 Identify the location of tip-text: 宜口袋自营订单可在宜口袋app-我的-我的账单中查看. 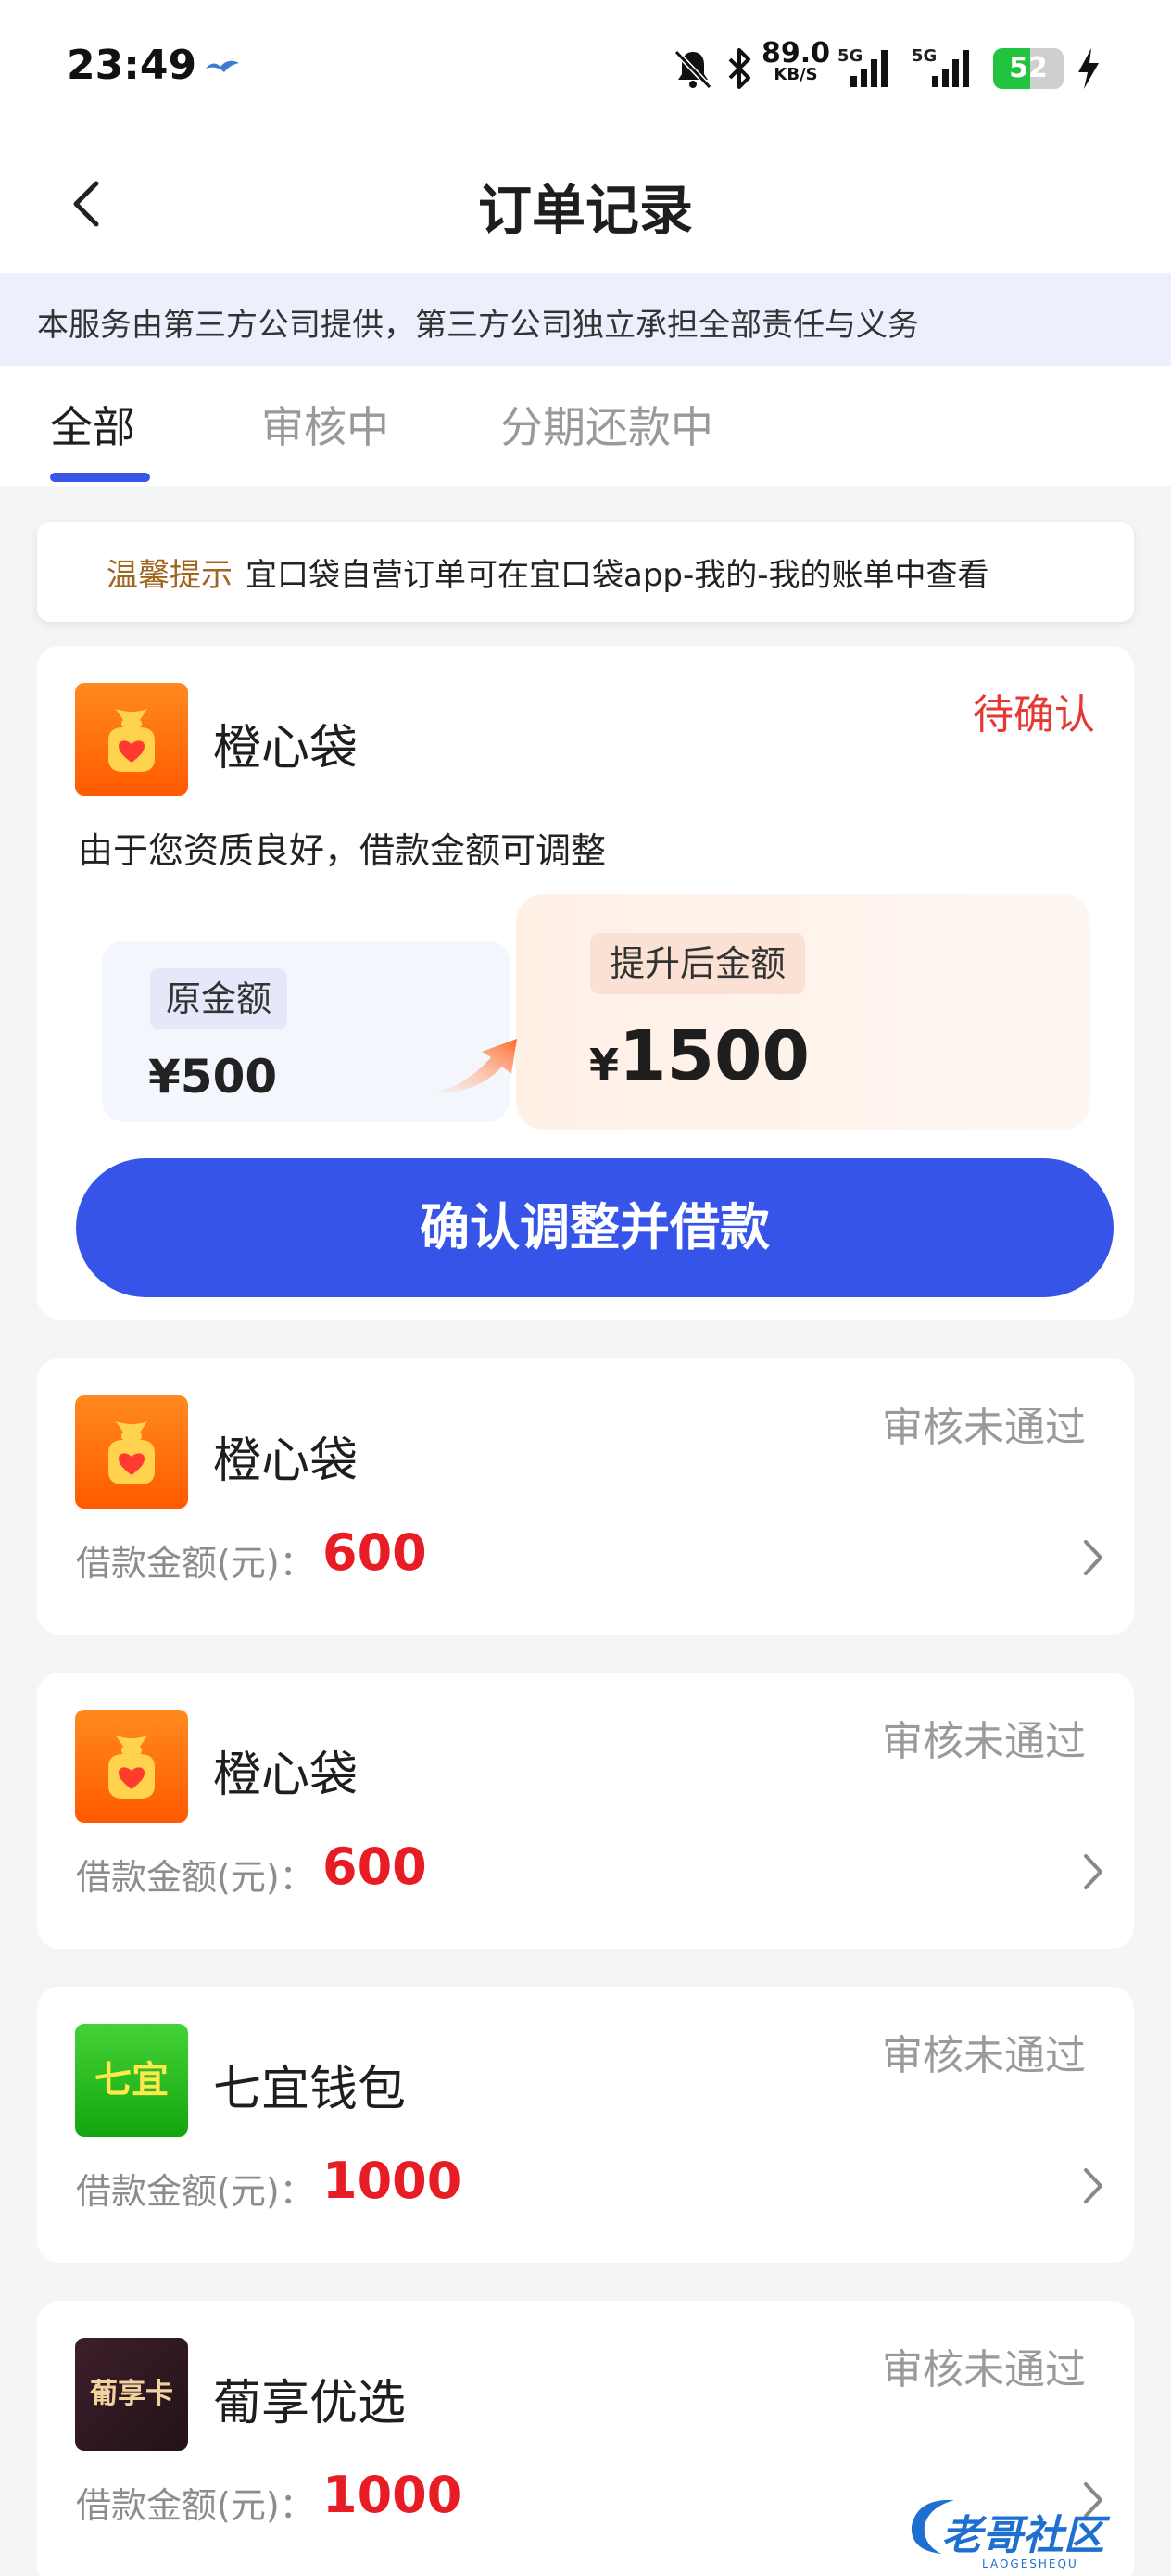
(618, 575).